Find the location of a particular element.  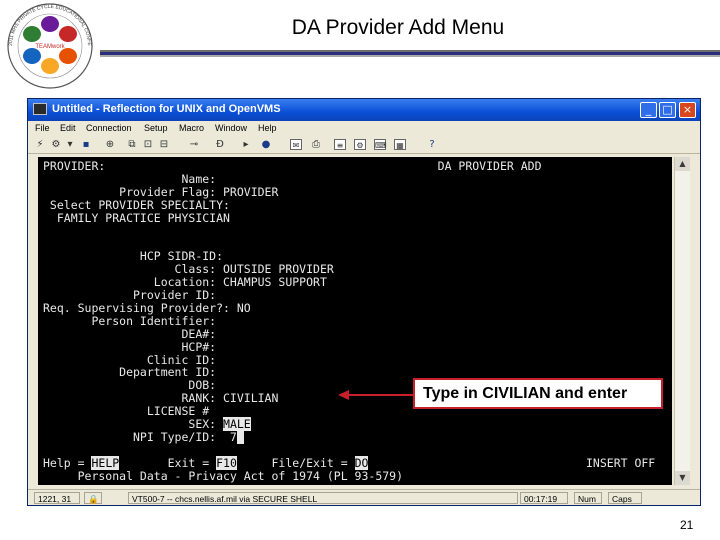

terminal-line: HCP#: is located at coordinates (130, 346).